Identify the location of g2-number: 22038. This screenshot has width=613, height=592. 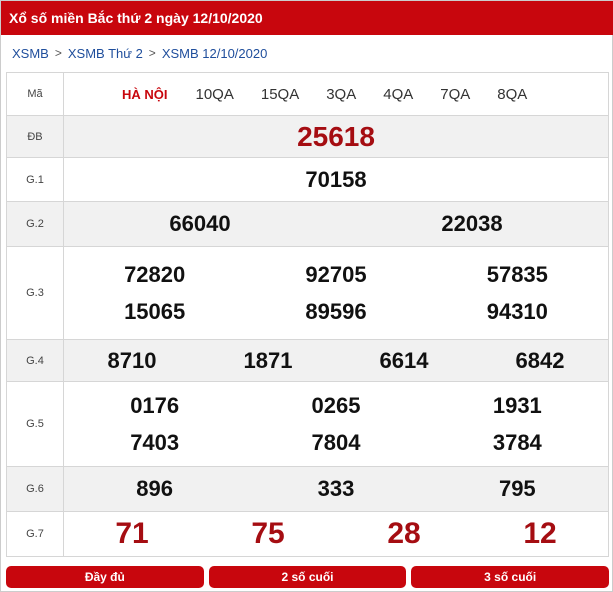
(472, 223).